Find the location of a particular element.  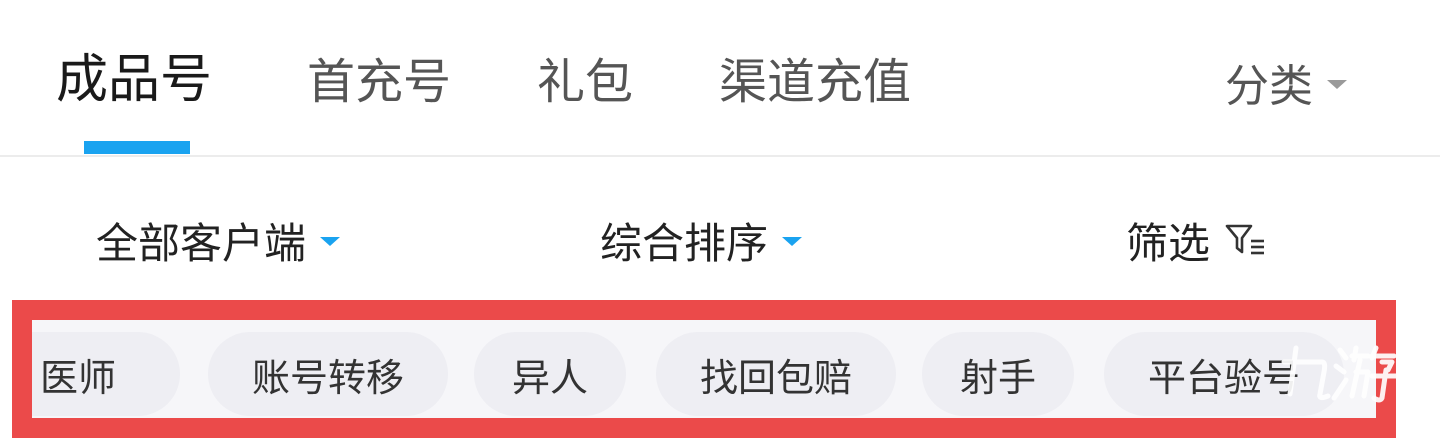

tab-divider is located at coordinates (720, 156).